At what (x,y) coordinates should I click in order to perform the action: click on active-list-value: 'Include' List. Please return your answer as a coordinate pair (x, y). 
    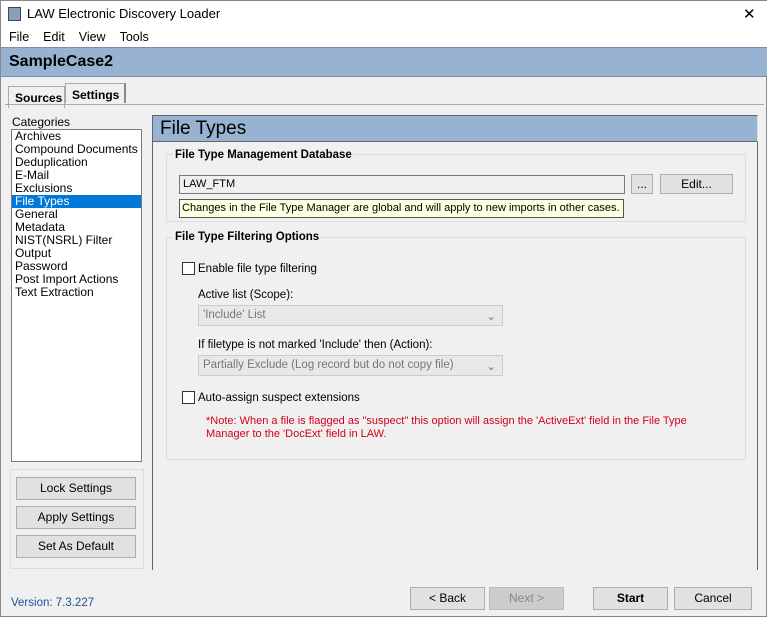
    Looking at the image, I should click on (234, 315).